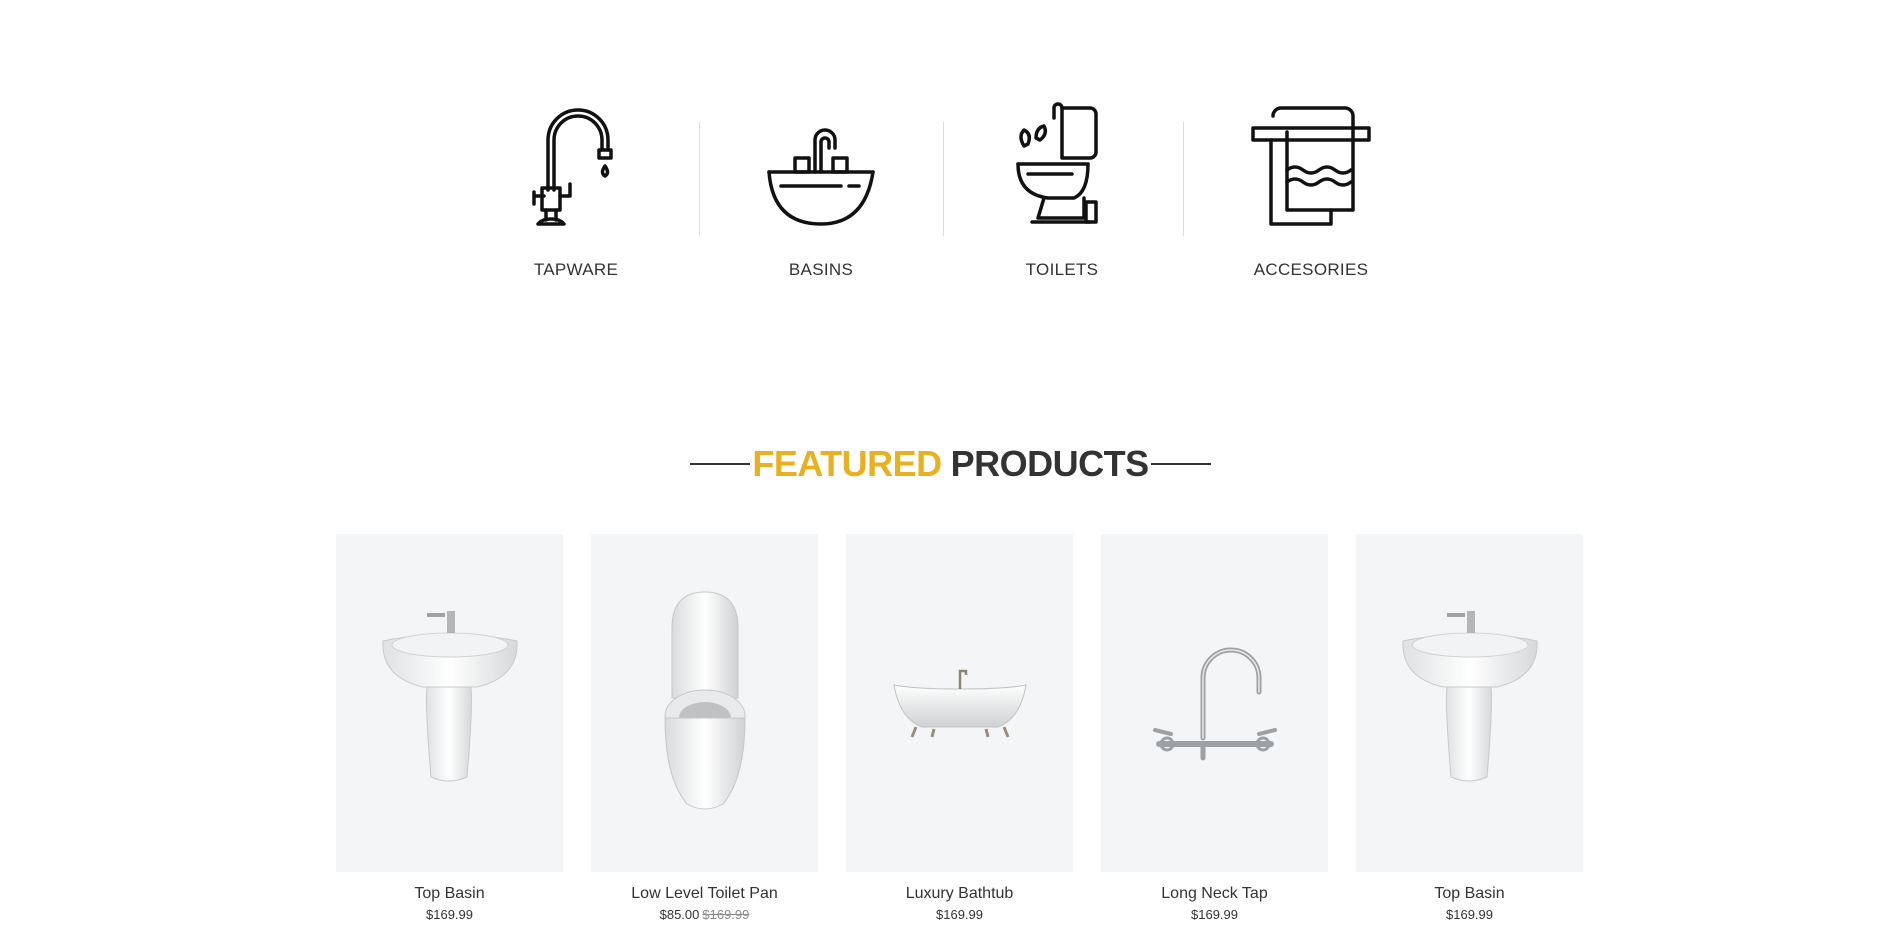 The width and height of the screenshot is (1901, 934). I want to click on product-card: Luxury Bathtub $169.99, so click(959, 728).